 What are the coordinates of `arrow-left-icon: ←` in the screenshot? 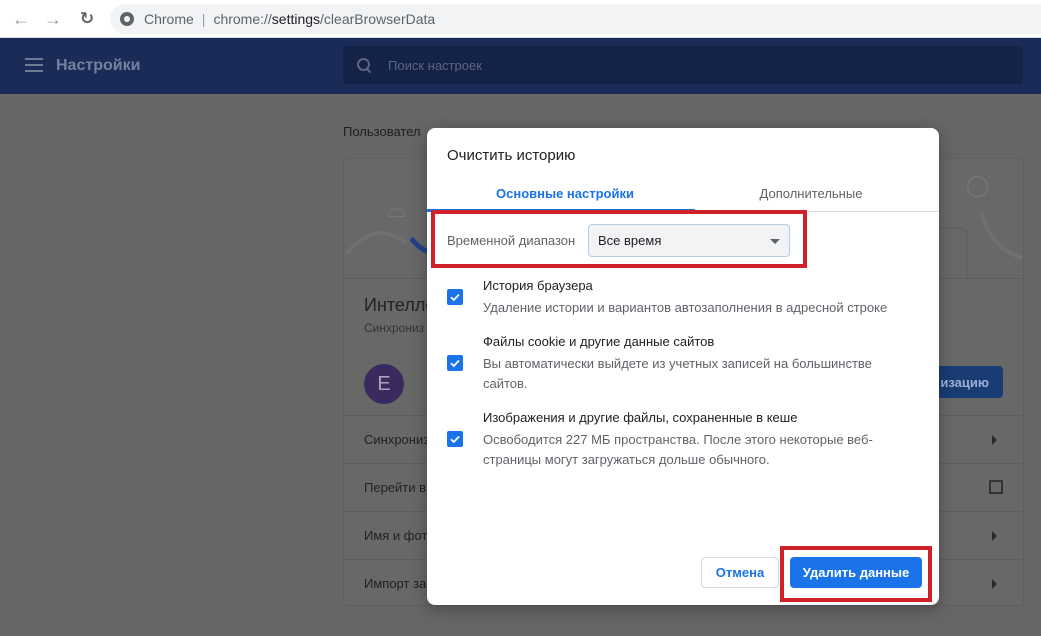 It's located at (21, 18).